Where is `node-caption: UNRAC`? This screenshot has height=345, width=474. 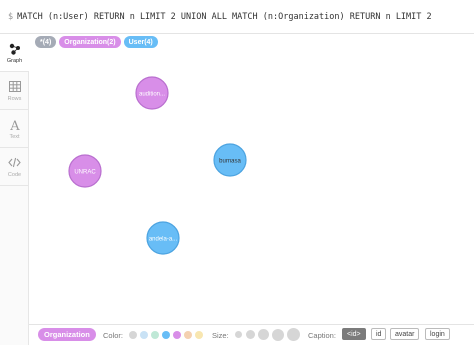
node-caption: UNRAC is located at coordinates (85, 173).